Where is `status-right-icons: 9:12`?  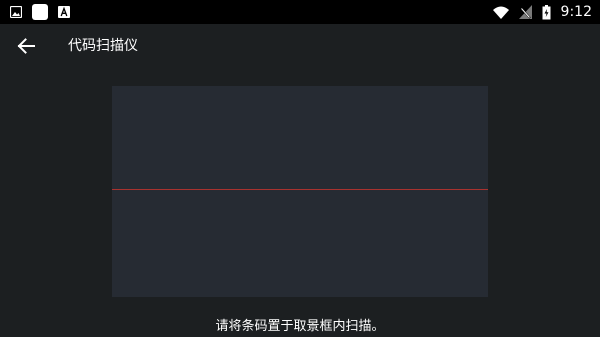 status-right-icons: 9:12 is located at coordinates (542, 12).